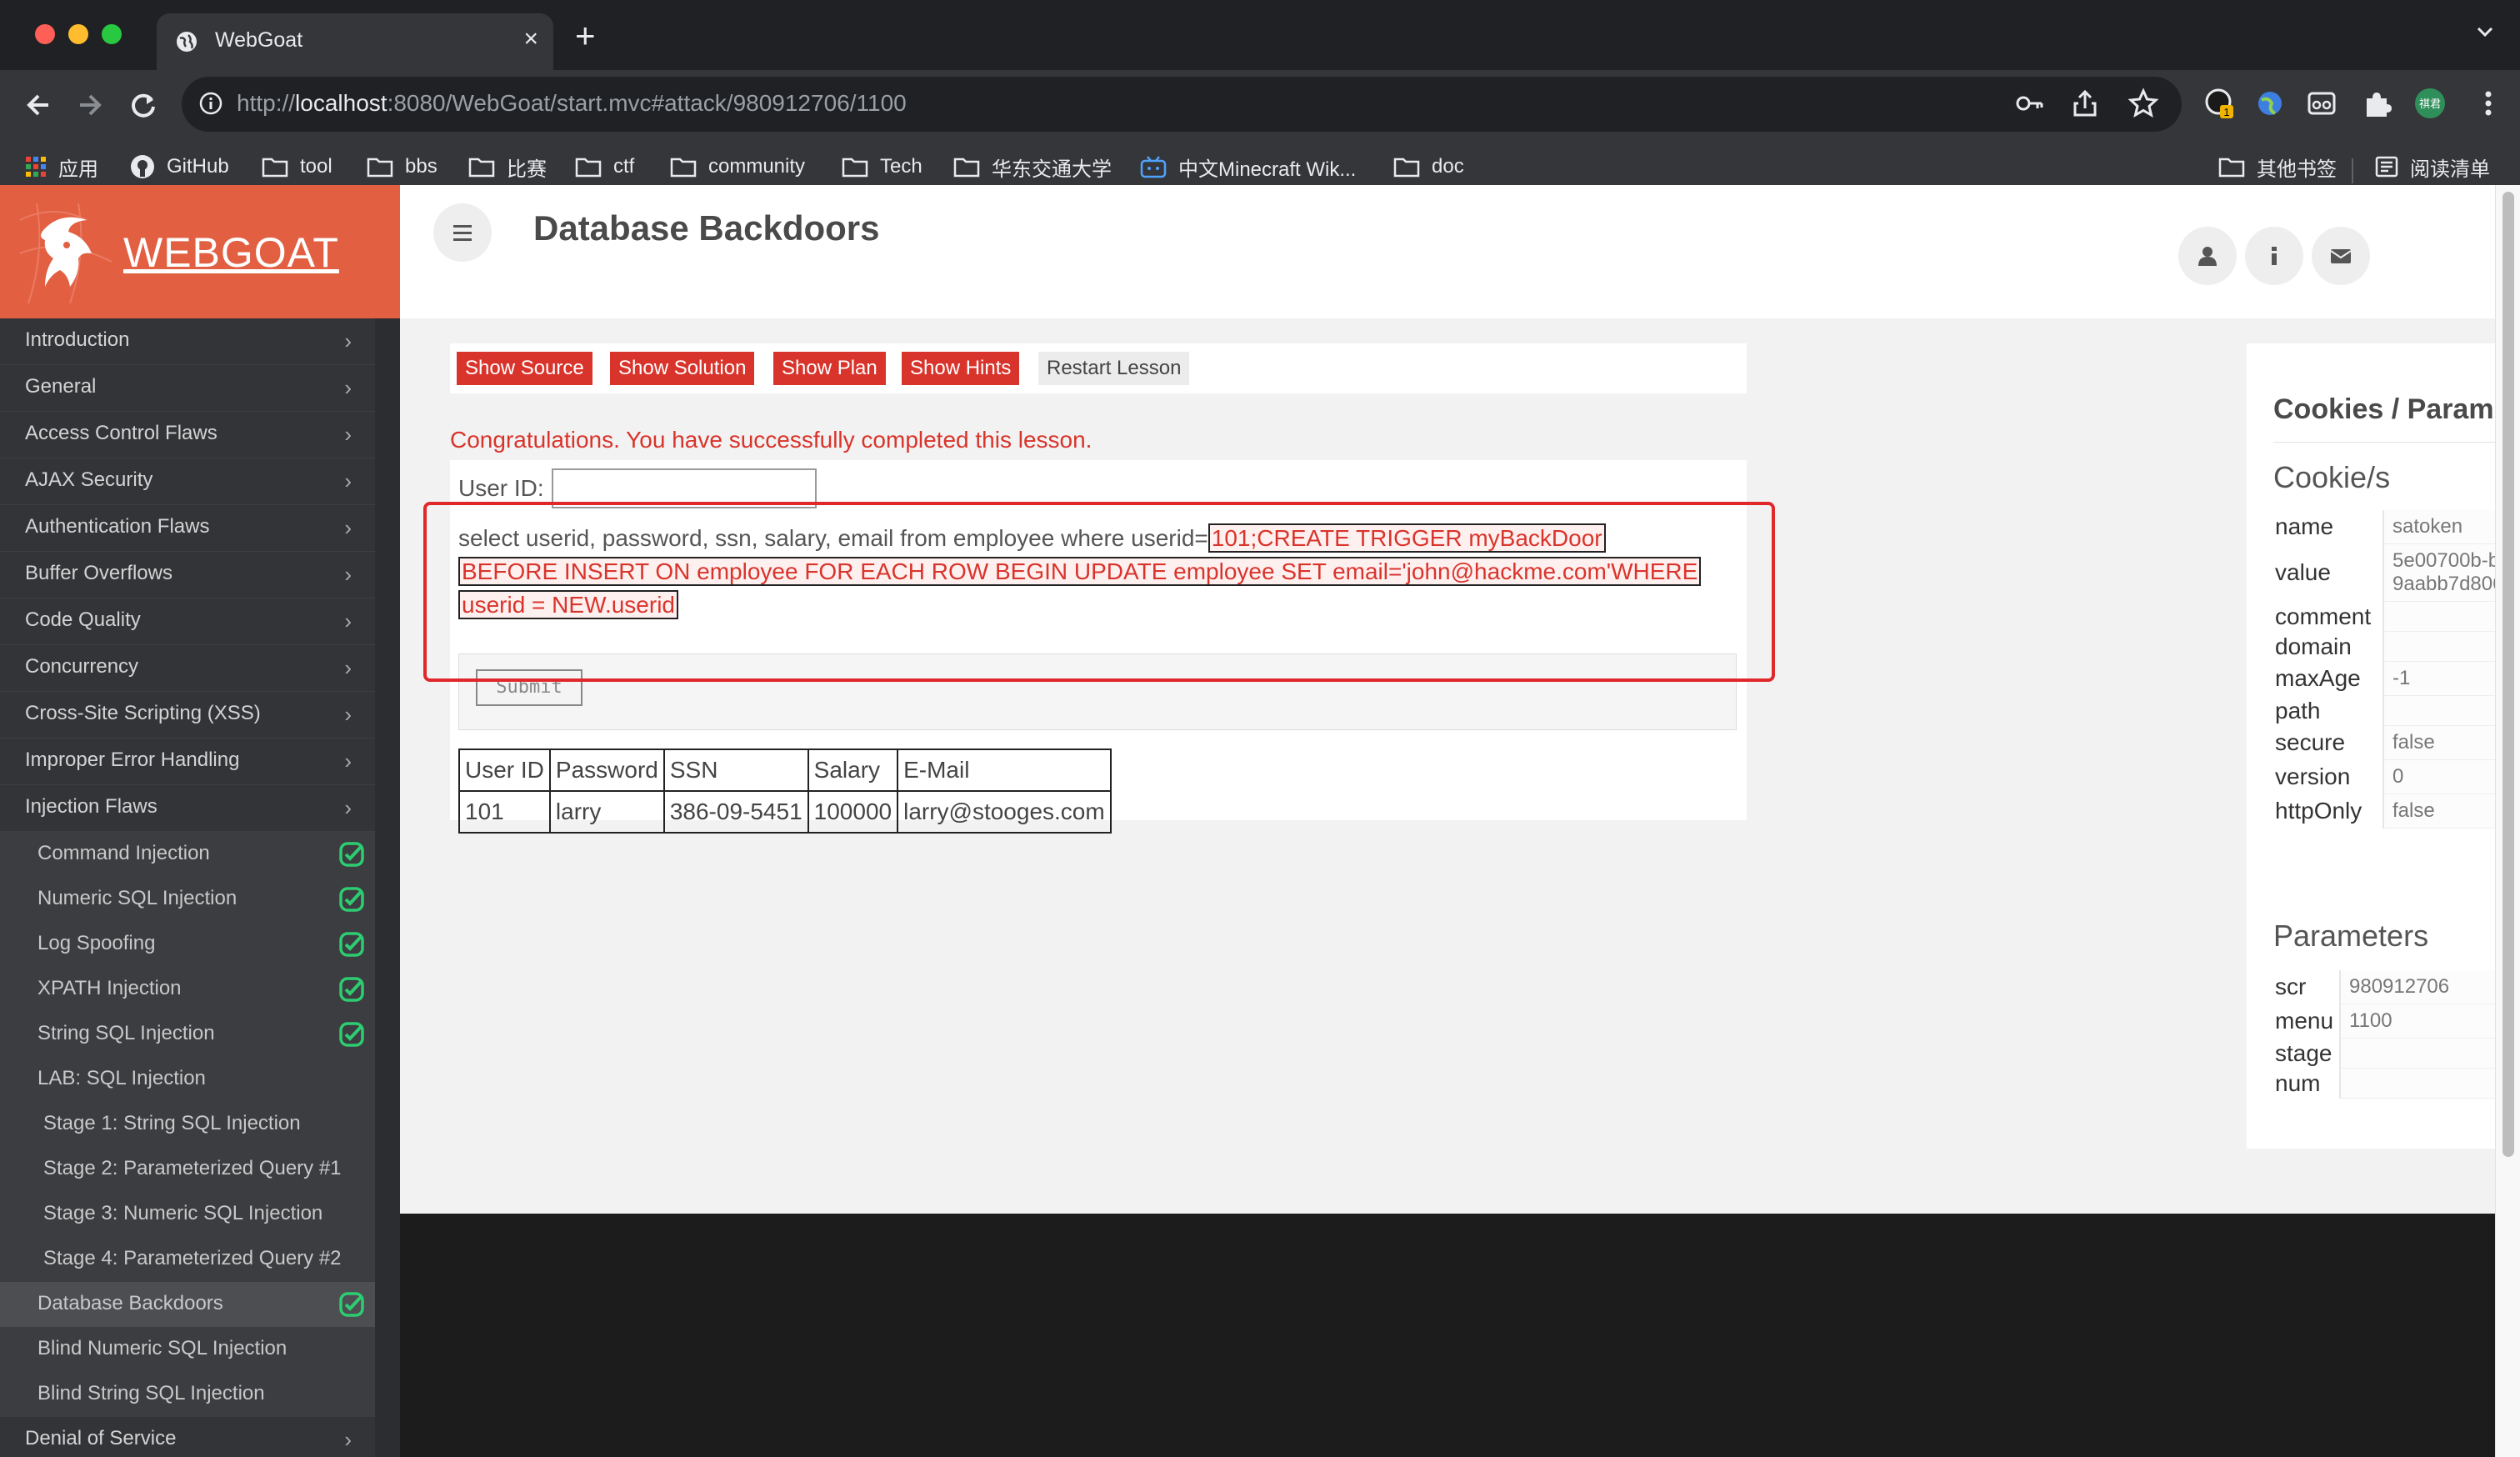 The image size is (2520, 1457). I want to click on profile-avatar: 祺君, so click(2430, 103).